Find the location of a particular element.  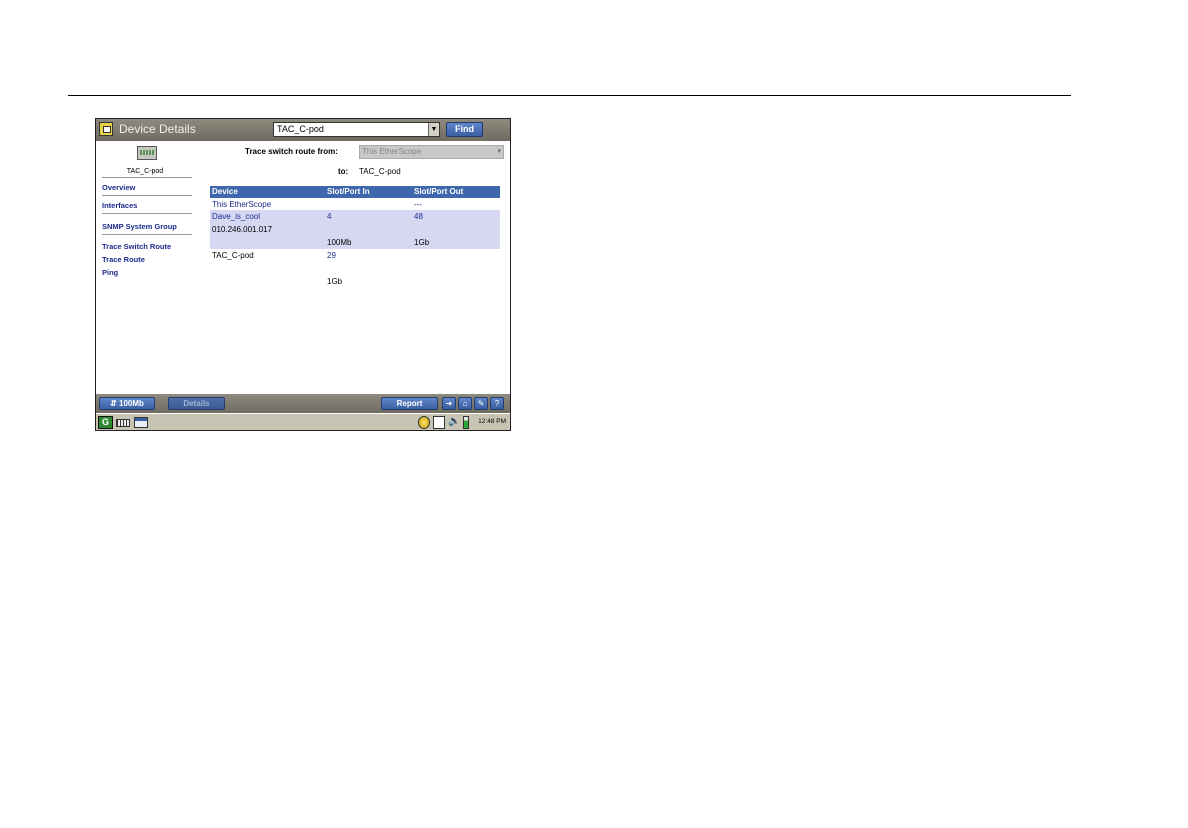

trace-from-select: This EtherScope ▾ is located at coordinates (431, 152).